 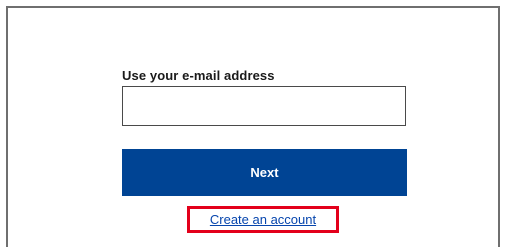 What do you see at coordinates (264, 172) in the screenshot?
I see `next-button: Next` at bounding box center [264, 172].